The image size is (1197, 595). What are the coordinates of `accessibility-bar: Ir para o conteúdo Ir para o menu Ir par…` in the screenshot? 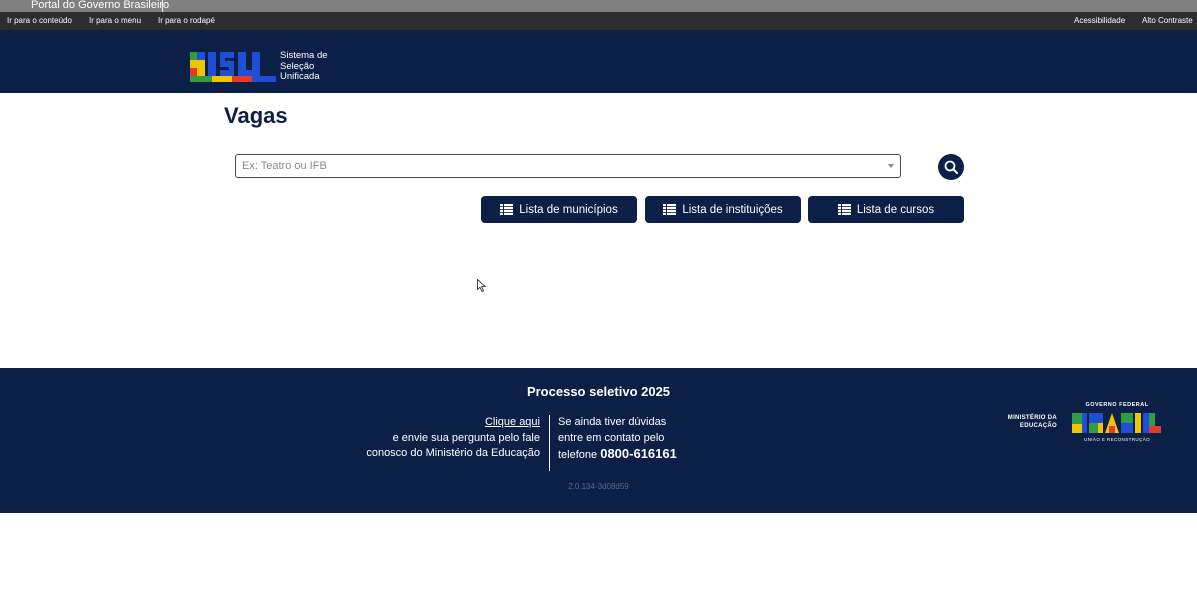 It's located at (598, 21).